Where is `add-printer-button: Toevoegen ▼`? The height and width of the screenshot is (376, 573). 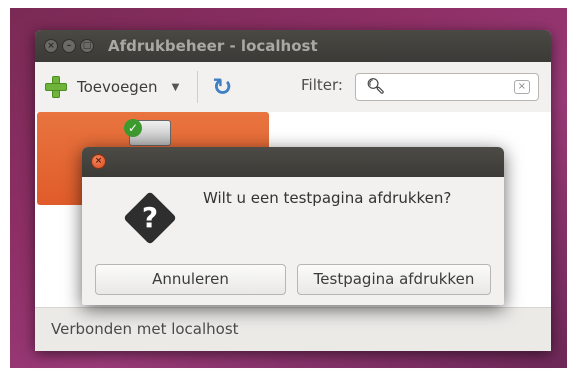
add-printer-button: Toevoegen ▼ is located at coordinates (112, 87).